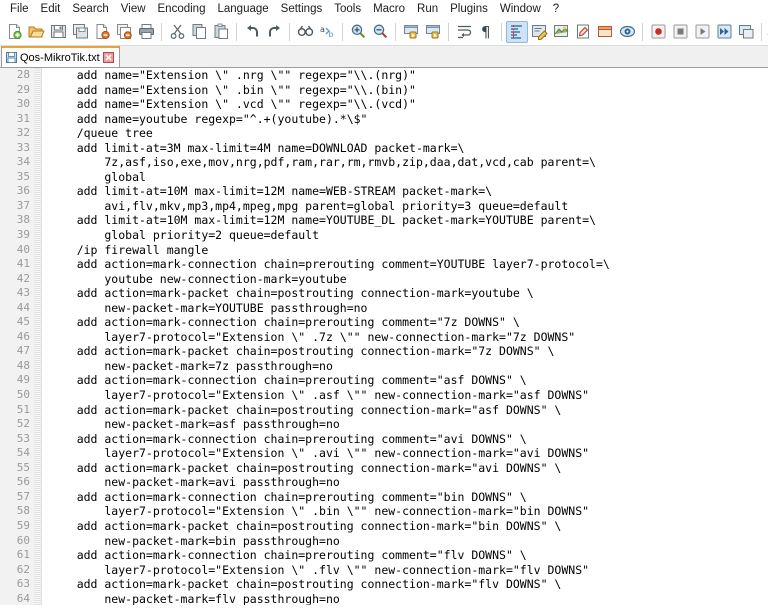 The image size is (768, 608). Describe the element at coordinates (408, 308) in the screenshot. I see `code-line: new-packet-mark=YOUTUBE passthrough=no` at that location.